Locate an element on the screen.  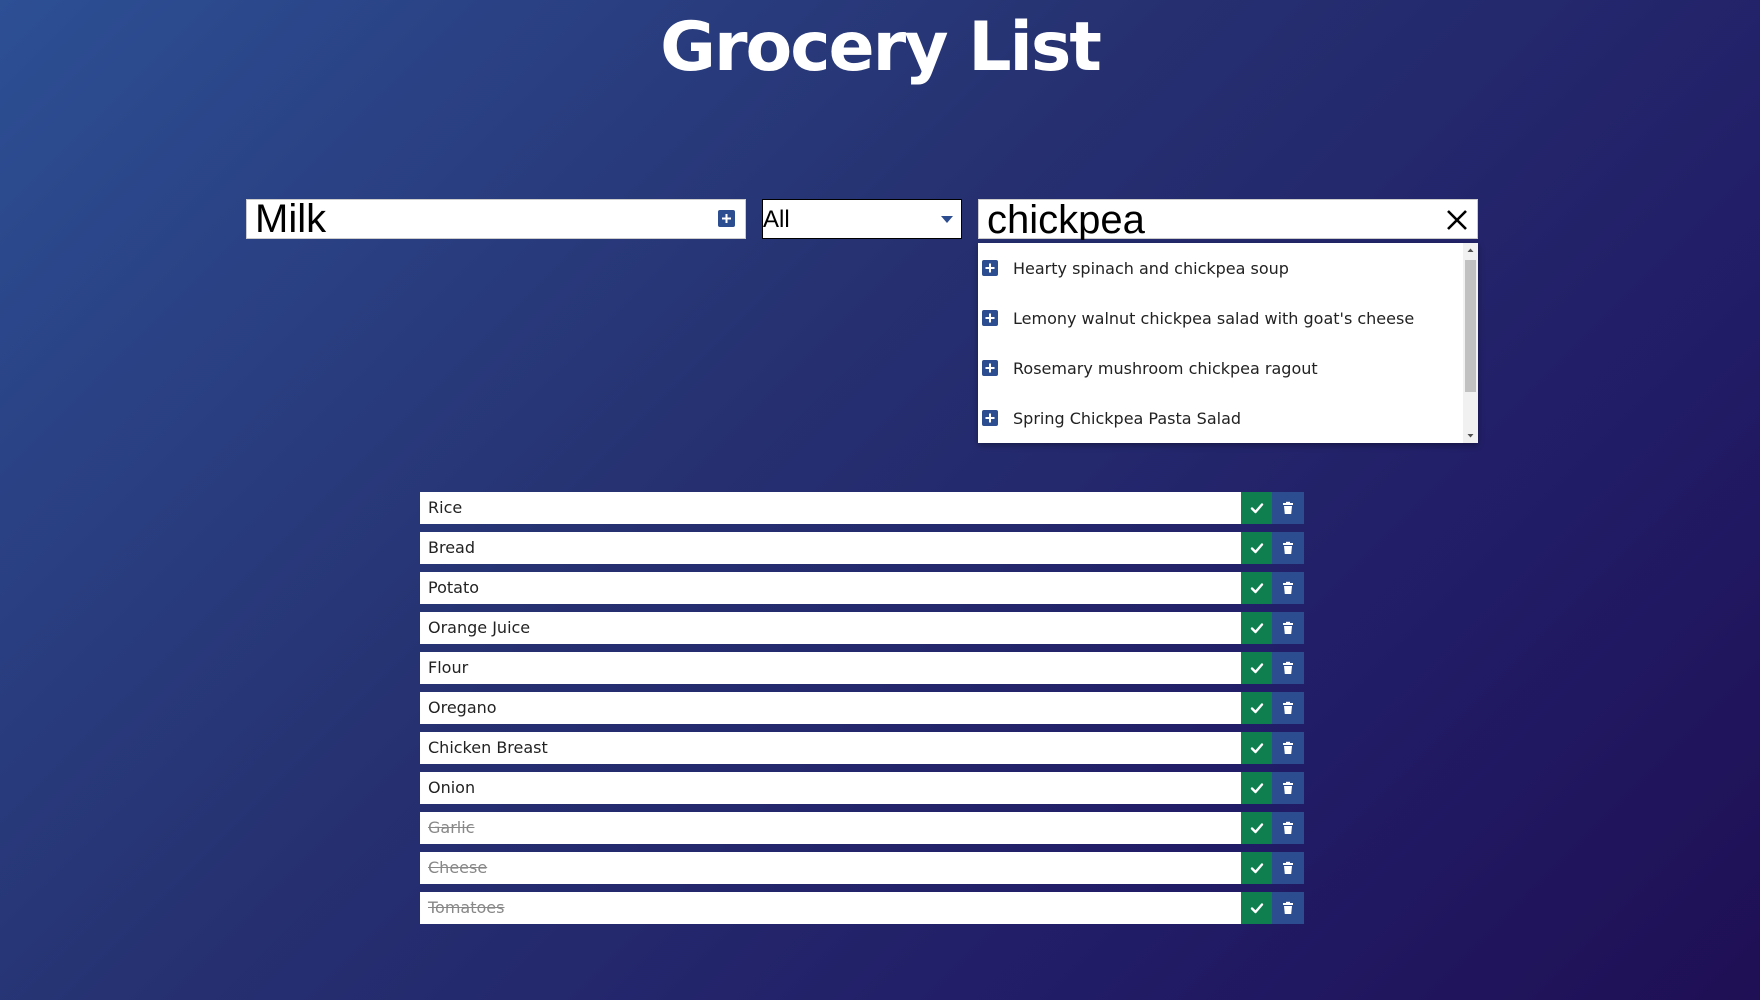
grocery-item-name: Rice is located at coordinates (830, 508).